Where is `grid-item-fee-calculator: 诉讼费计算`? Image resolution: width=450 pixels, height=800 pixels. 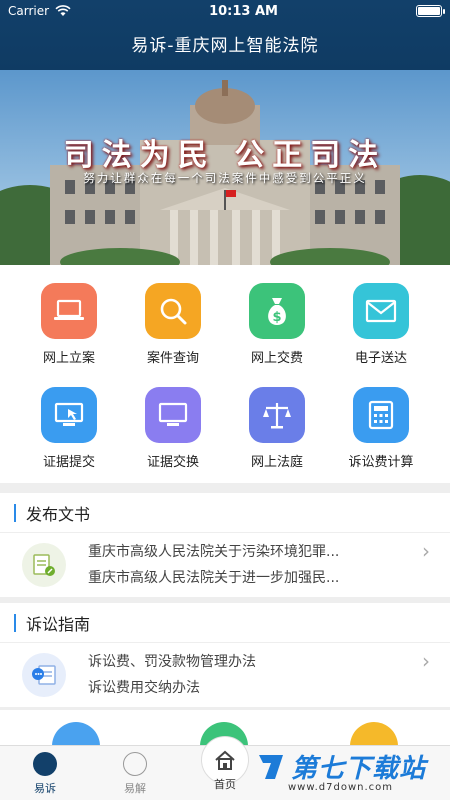 grid-item-fee-calculator: 诉讼费计算 is located at coordinates (381, 428).